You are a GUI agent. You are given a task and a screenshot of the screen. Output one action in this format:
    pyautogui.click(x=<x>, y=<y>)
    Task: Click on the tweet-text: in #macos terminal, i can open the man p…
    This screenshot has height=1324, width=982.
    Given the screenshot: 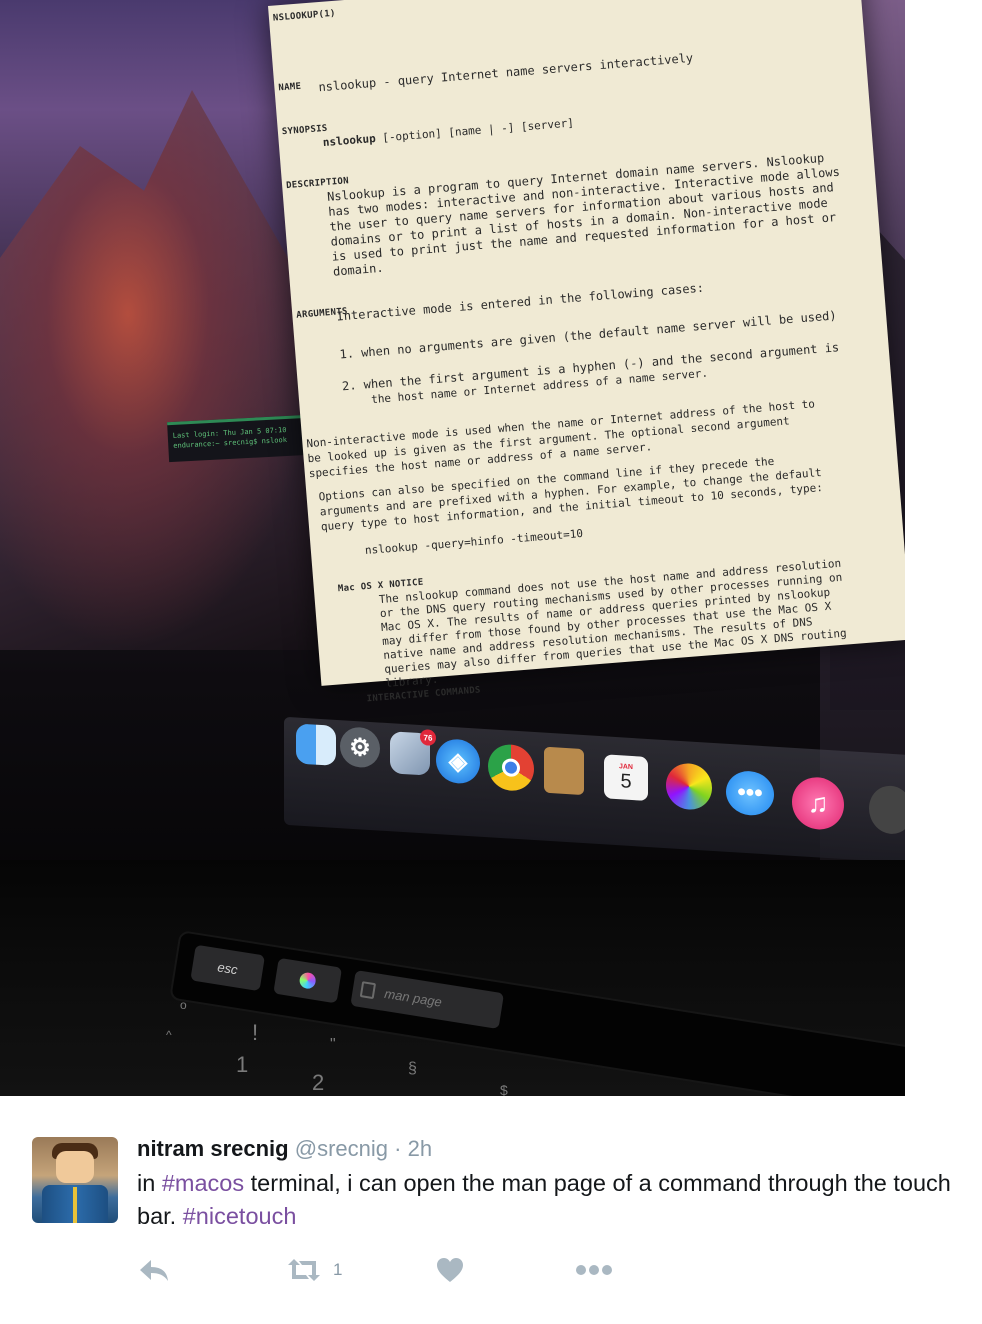 What is the action you would take?
    pyautogui.click(x=547, y=1200)
    